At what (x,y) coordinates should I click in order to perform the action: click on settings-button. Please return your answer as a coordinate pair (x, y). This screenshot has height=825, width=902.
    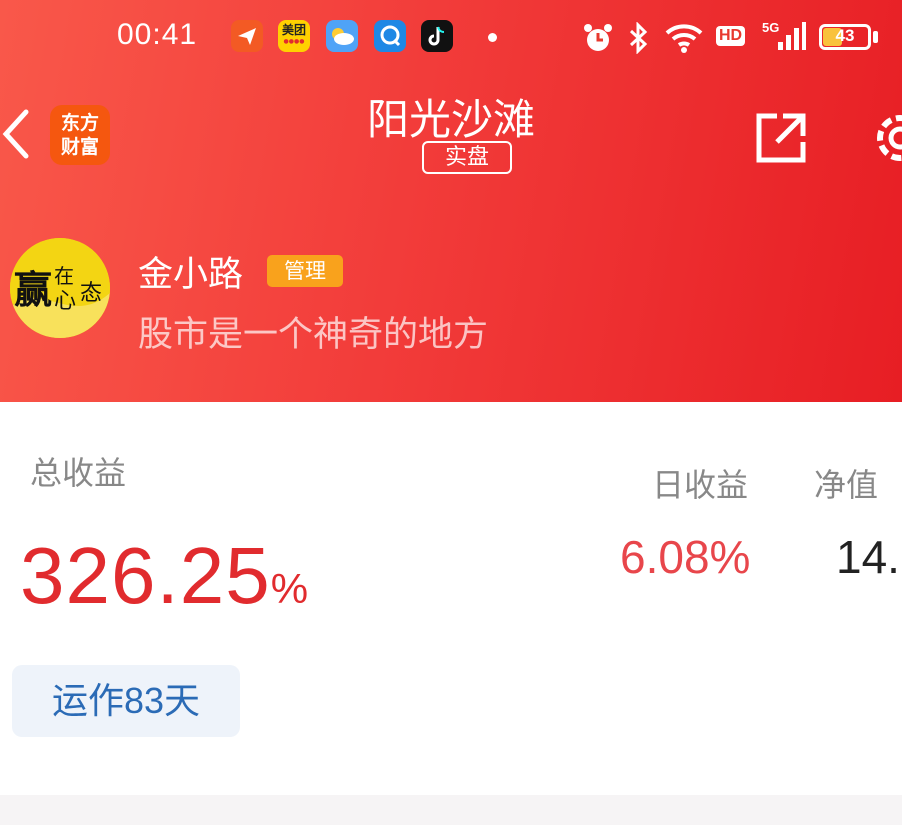
    Looking at the image, I should click on (885, 140).